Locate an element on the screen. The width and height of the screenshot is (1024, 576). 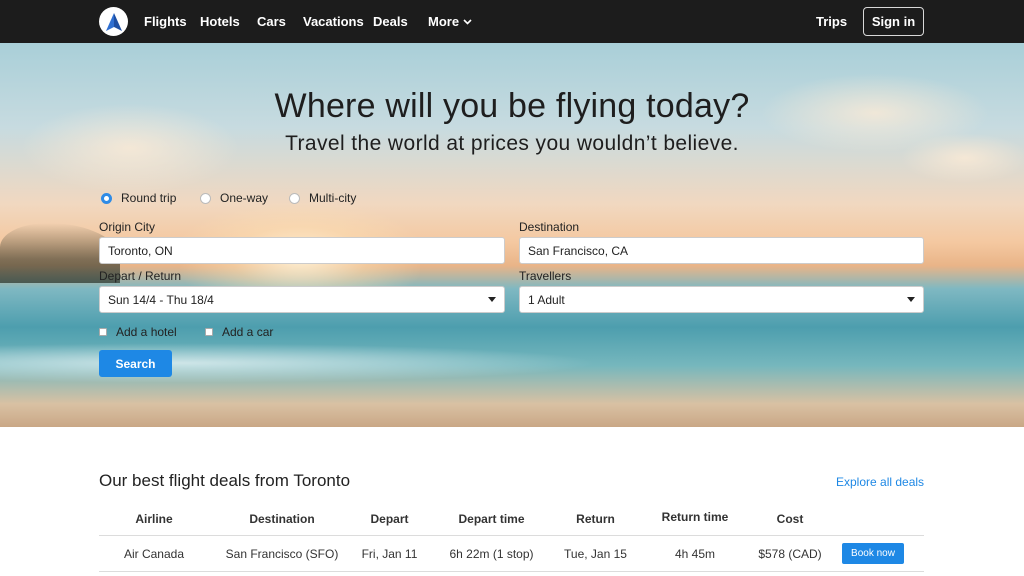
dates-value: Sun 14/4 - Thu 18/4 is located at coordinates (161, 299).